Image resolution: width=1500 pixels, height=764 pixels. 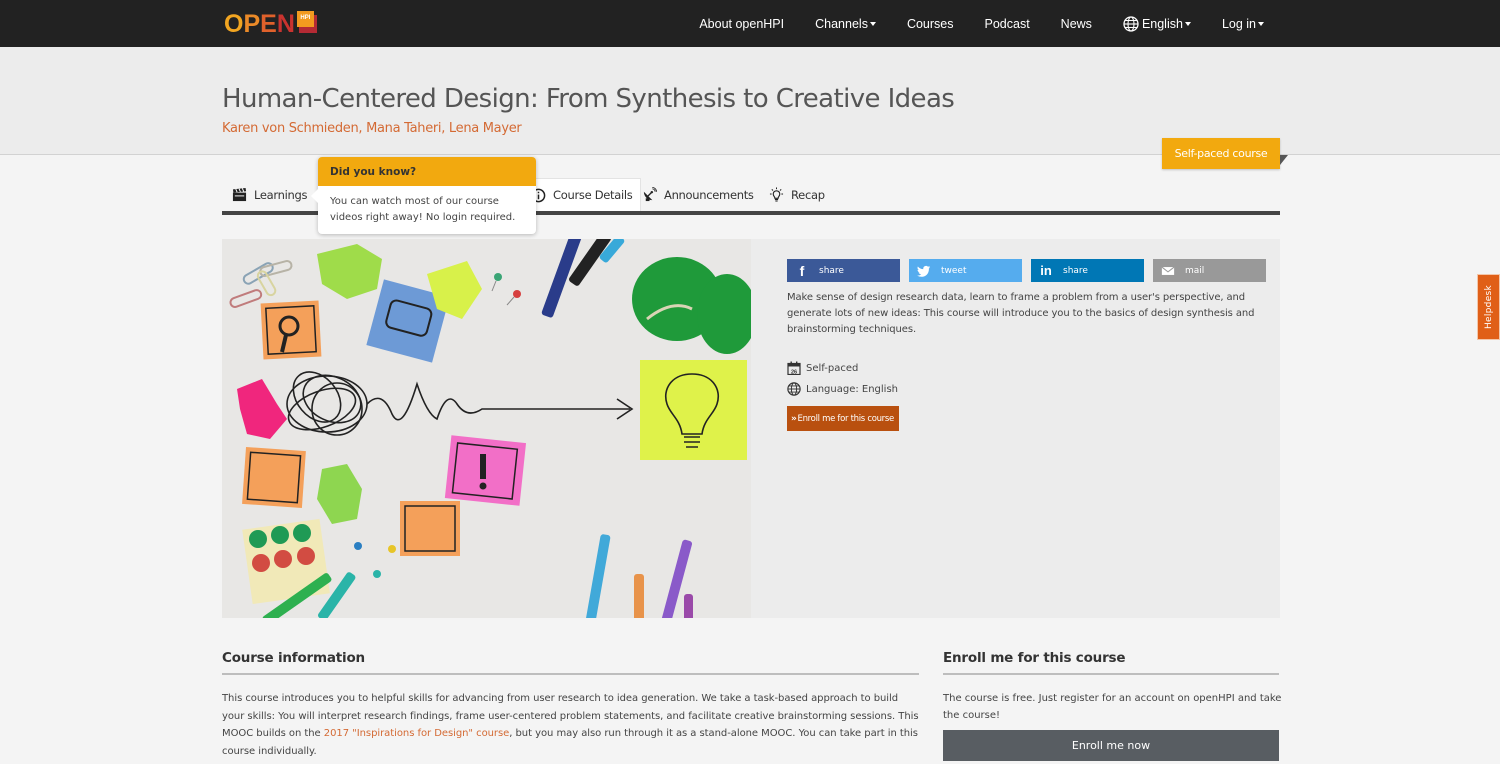 I want to click on double-chevron-right-icon: », so click(x=794, y=418).